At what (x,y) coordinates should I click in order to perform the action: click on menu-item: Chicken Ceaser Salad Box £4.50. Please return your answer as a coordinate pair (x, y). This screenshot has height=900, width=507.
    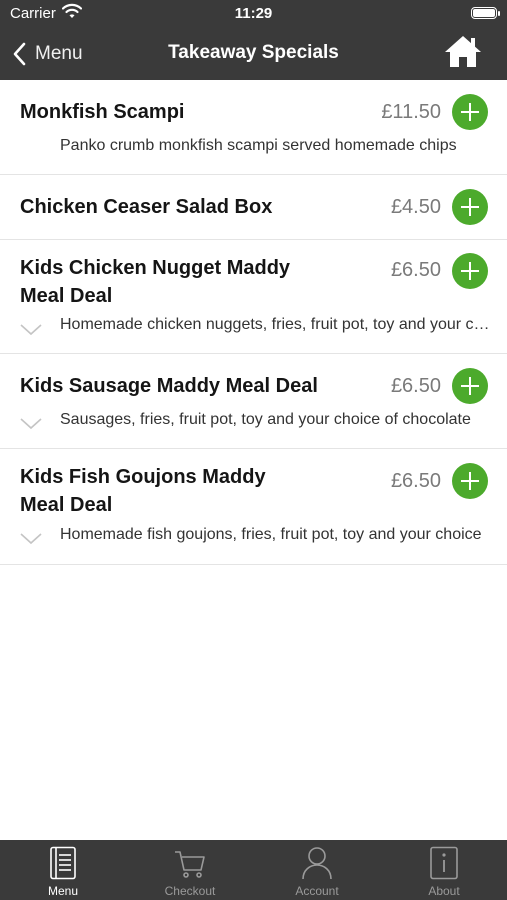
    Looking at the image, I should click on (253, 207).